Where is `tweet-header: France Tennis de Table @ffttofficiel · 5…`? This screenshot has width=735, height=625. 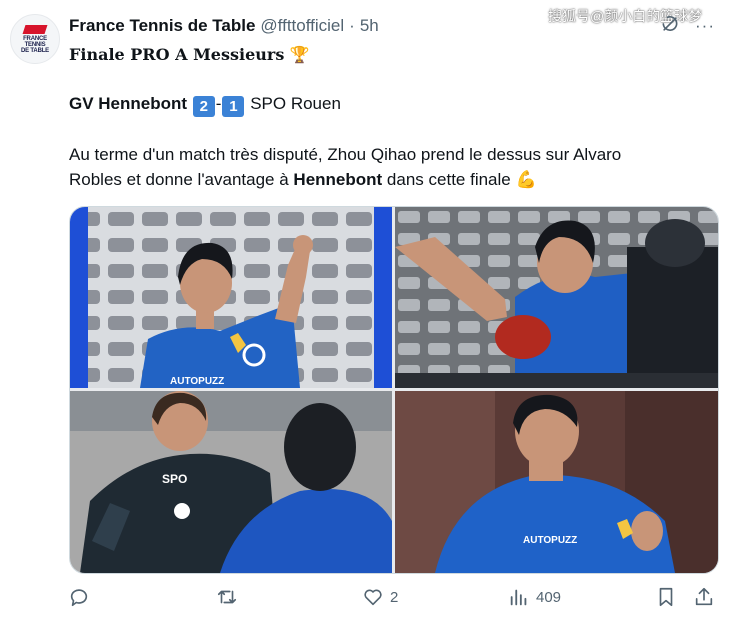 tweet-header: France Tennis de Table @ffttofficiel · 5… is located at coordinates (224, 26).